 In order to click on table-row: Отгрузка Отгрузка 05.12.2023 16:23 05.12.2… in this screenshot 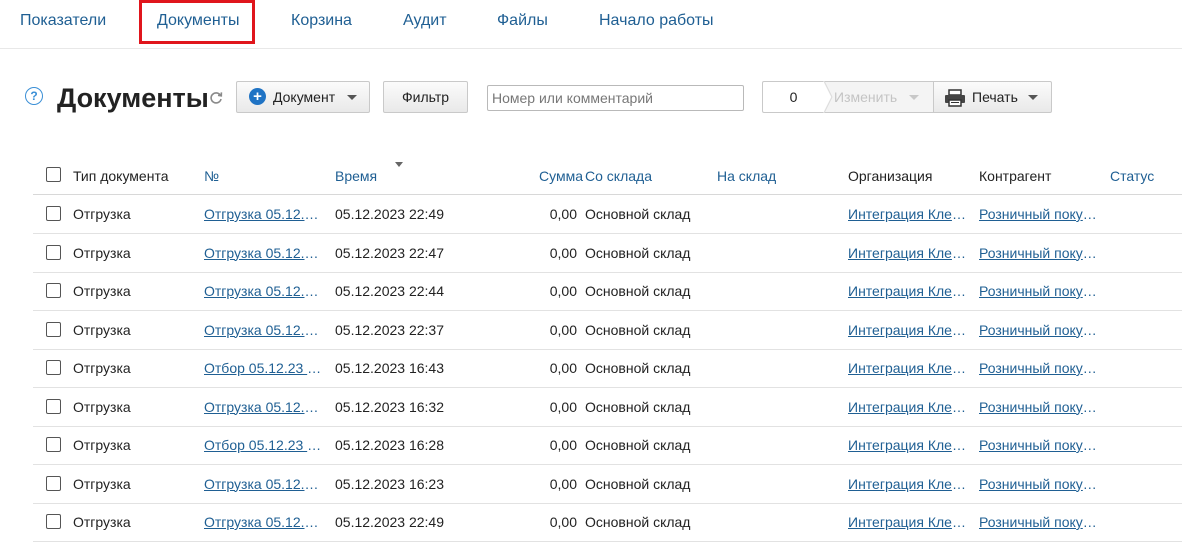, I will do `click(607, 484)`.